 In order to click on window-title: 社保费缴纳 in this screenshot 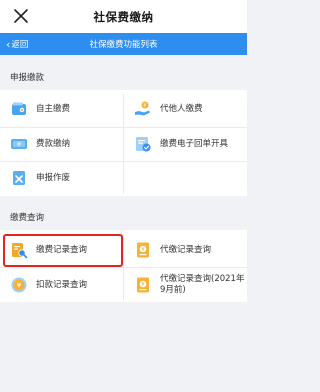, I will do `click(123, 16)`.